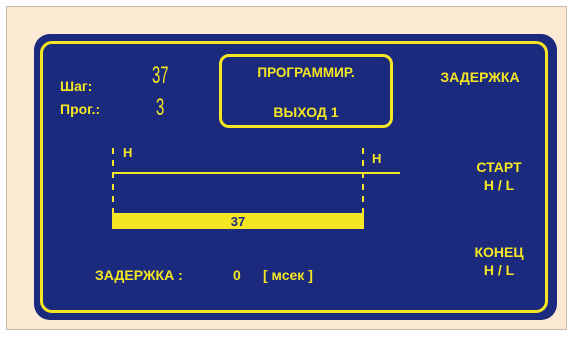  Describe the element at coordinates (499, 167) in the screenshot. I see `start-softkey-label: СТАРТ` at that location.